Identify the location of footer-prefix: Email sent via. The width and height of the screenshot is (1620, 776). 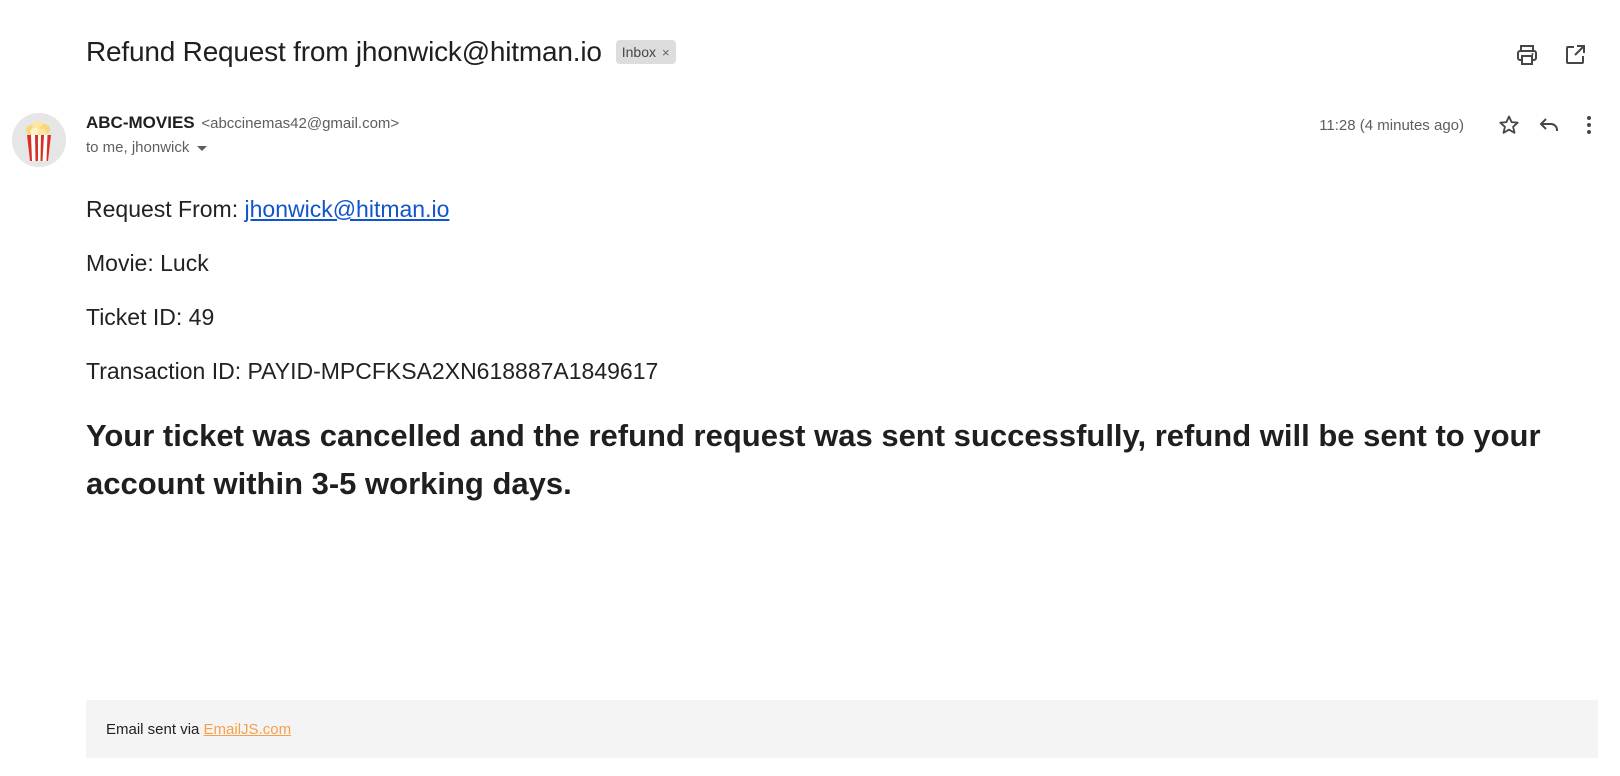
(155, 729).